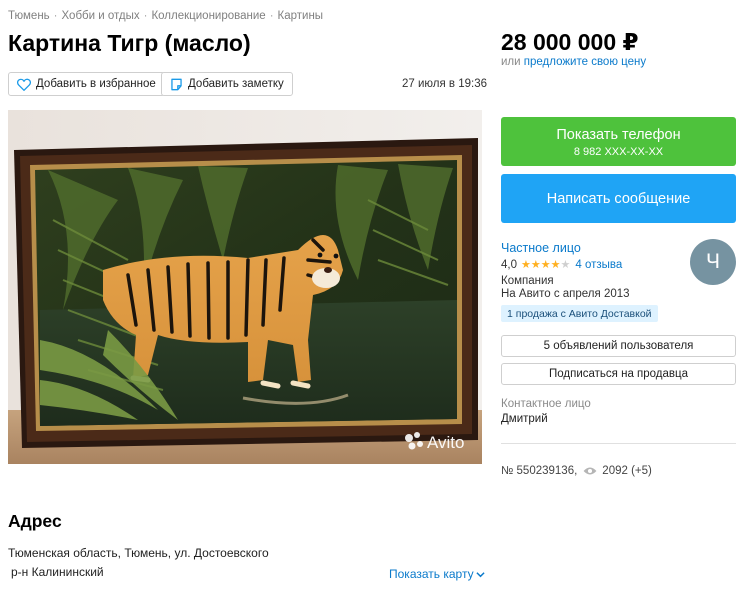  I want to click on seller-type: Компания, so click(527, 281).